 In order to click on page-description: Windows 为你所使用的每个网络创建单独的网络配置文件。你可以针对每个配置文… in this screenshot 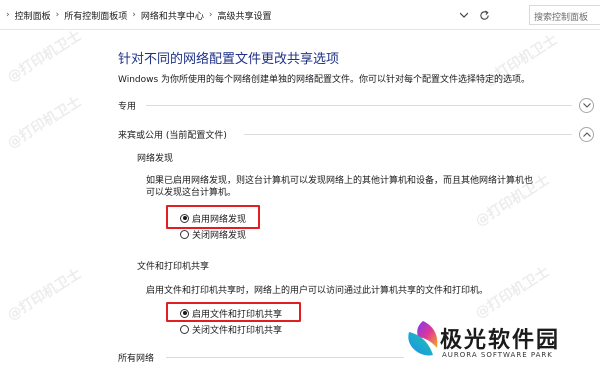, I will do `click(324, 80)`.